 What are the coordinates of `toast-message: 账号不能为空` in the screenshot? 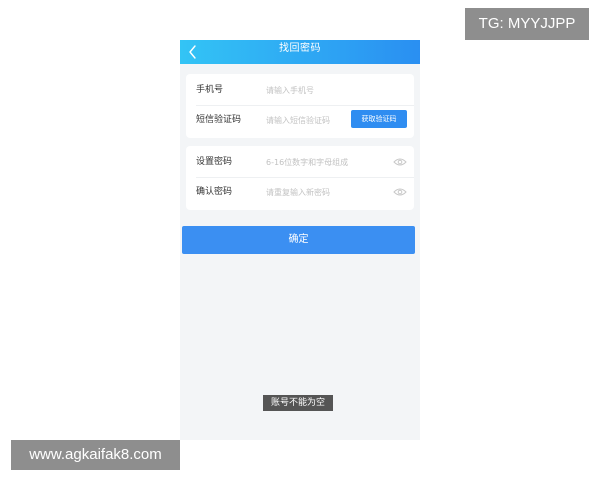 It's located at (298, 403).